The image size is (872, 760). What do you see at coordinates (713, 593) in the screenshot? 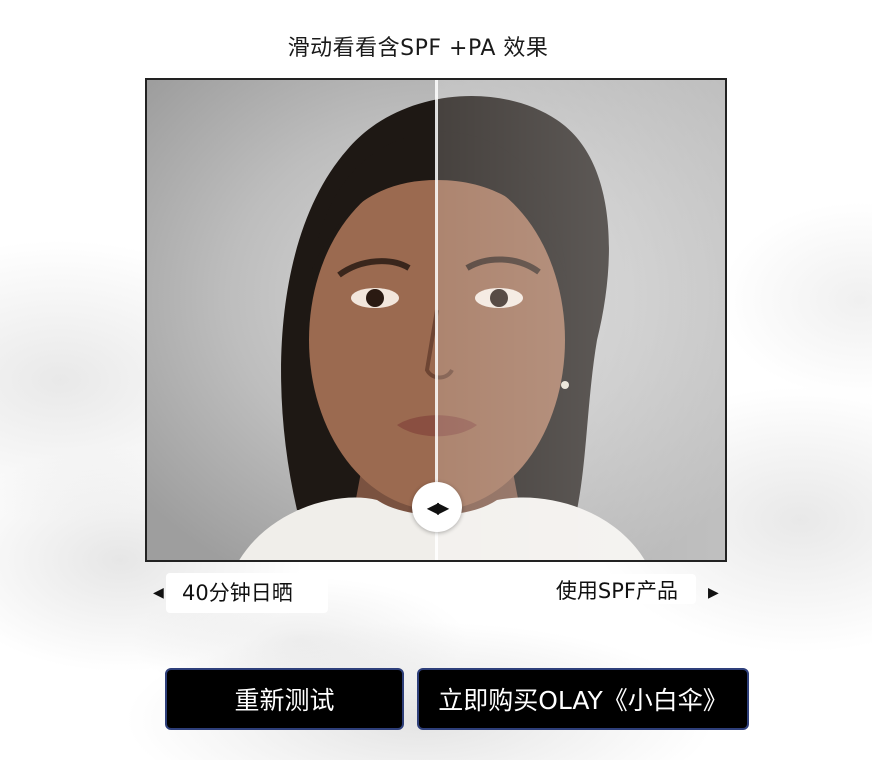
I see `triangle-right-icon: ▶` at bounding box center [713, 593].